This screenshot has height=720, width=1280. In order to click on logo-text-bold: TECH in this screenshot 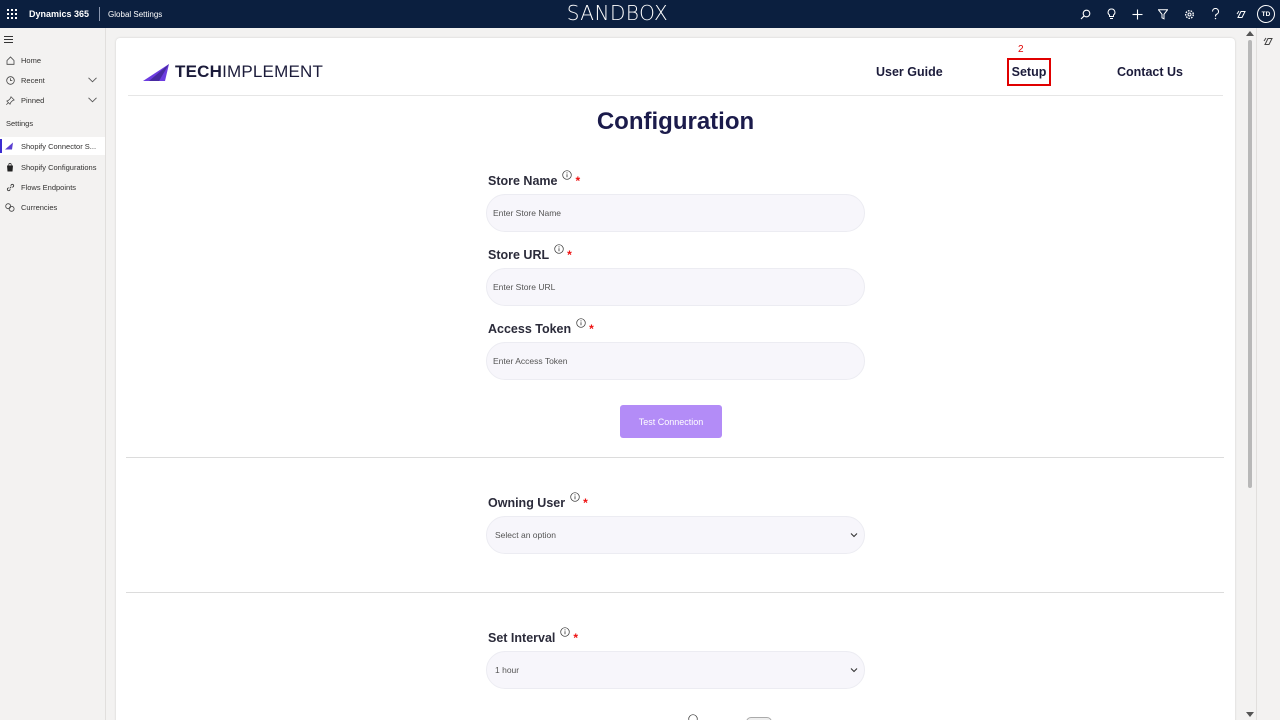, I will do `click(199, 71)`.